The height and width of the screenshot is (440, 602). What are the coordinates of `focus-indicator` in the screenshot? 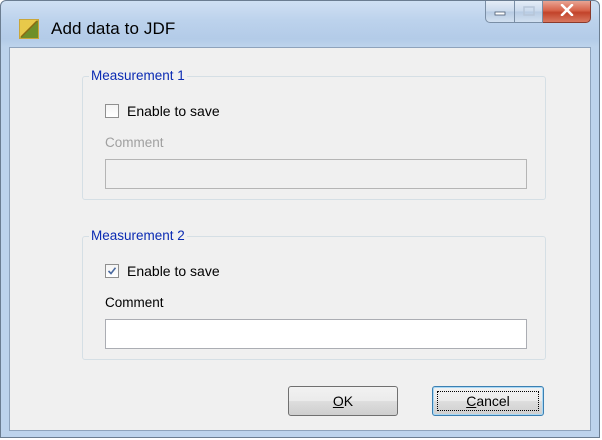 It's located at (488, 401).